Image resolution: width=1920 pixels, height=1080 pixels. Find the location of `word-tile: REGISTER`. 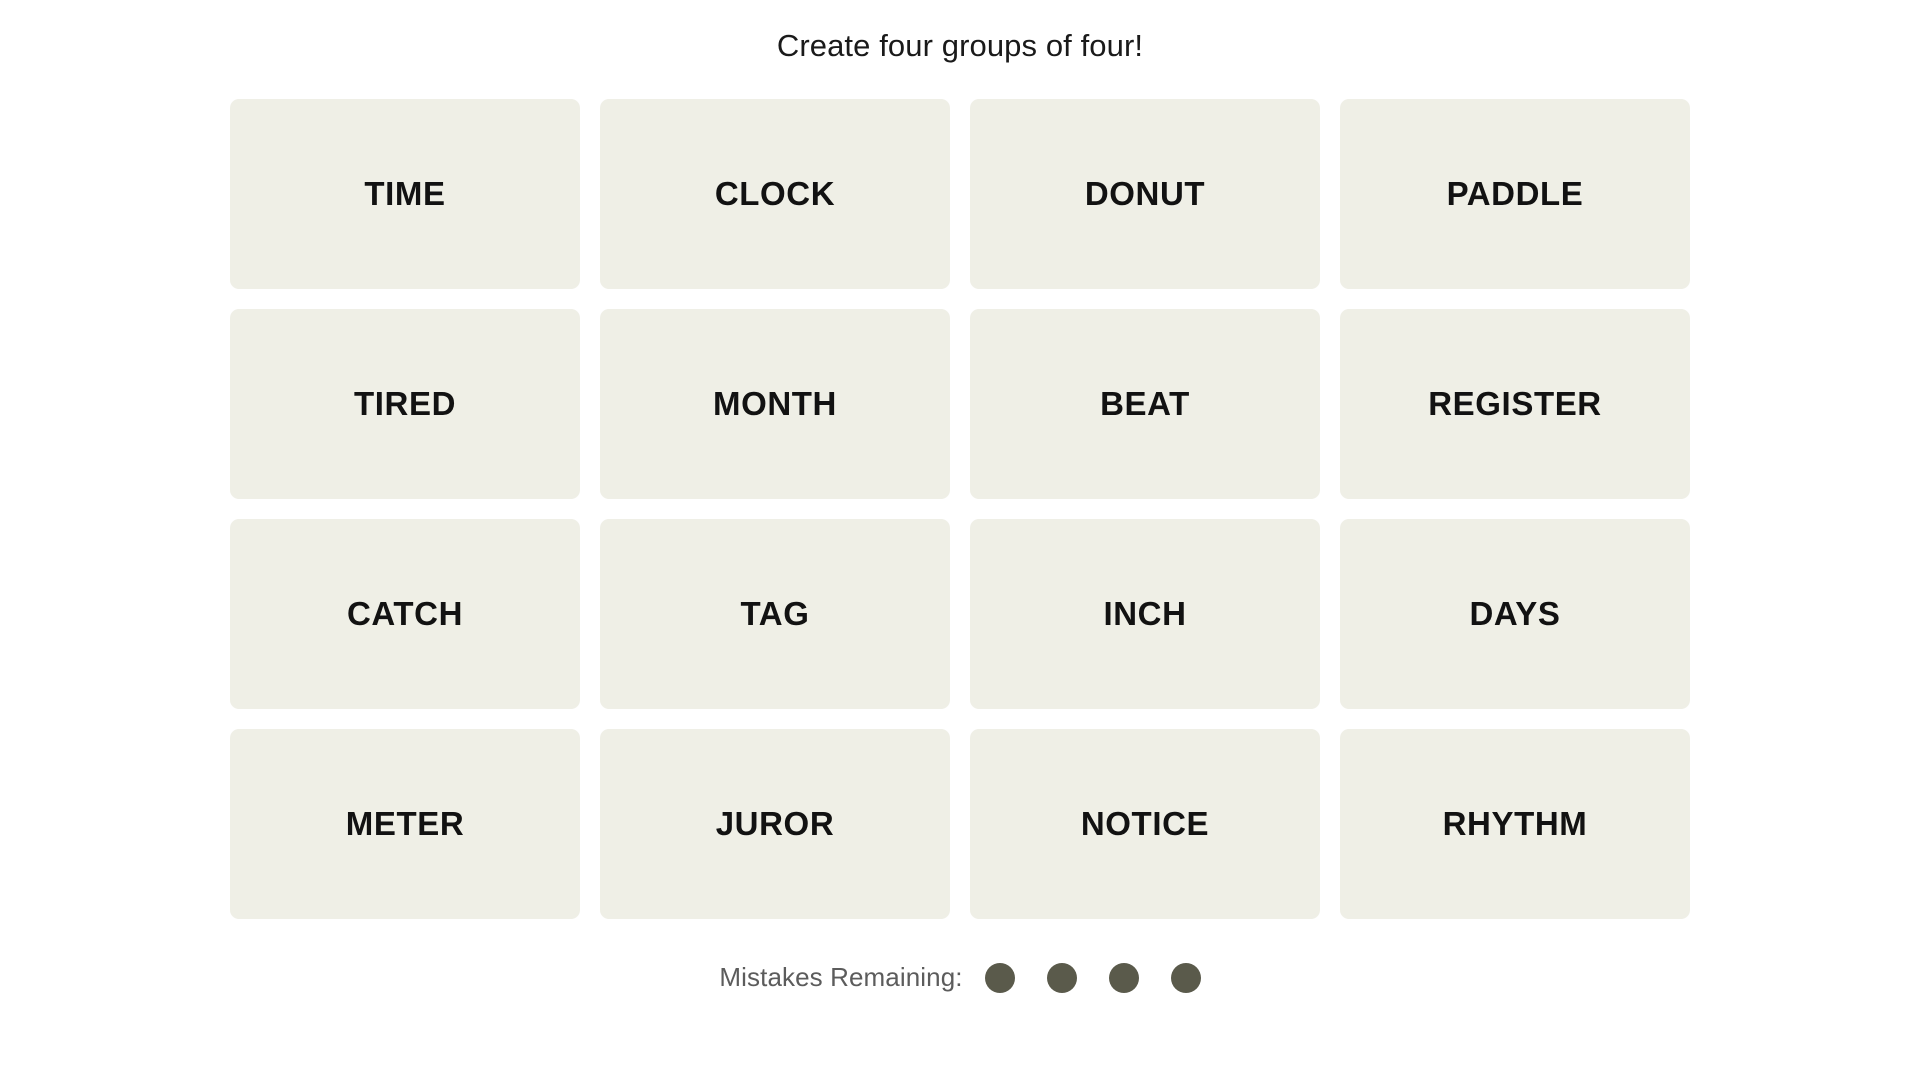

word-tile: REGISTER is located at coordinates (1515, 404).